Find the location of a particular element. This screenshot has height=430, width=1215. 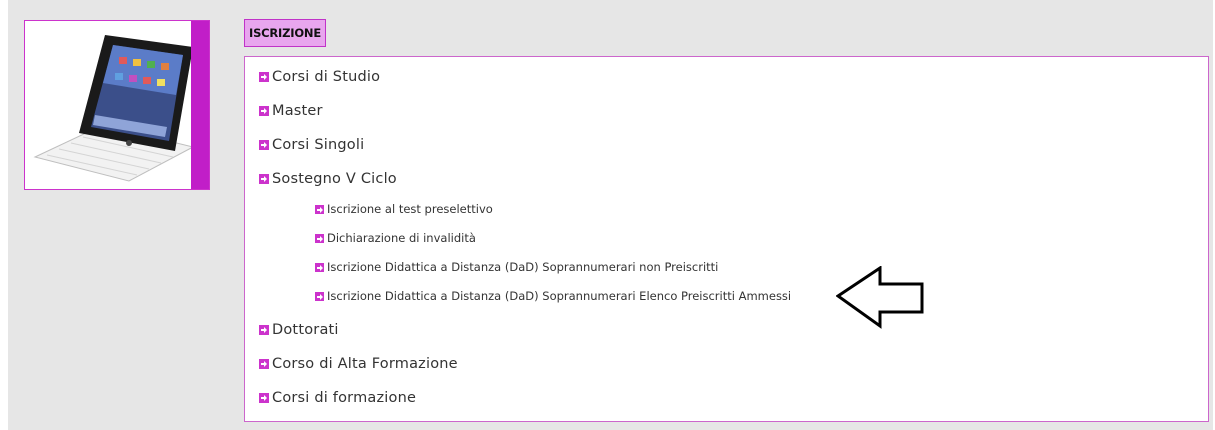

menu-item-label: Master is located at coordinates (297, 111).